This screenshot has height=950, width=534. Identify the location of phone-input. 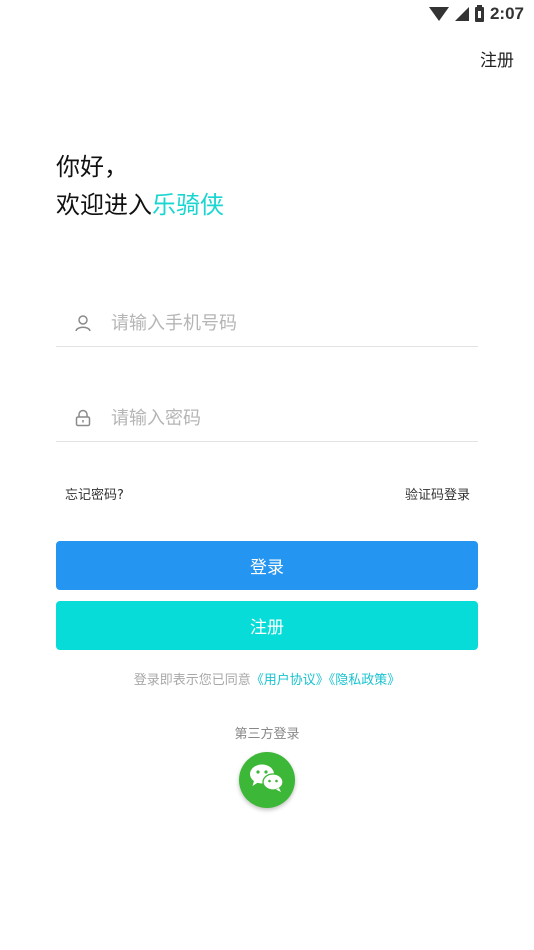
(291, 323).